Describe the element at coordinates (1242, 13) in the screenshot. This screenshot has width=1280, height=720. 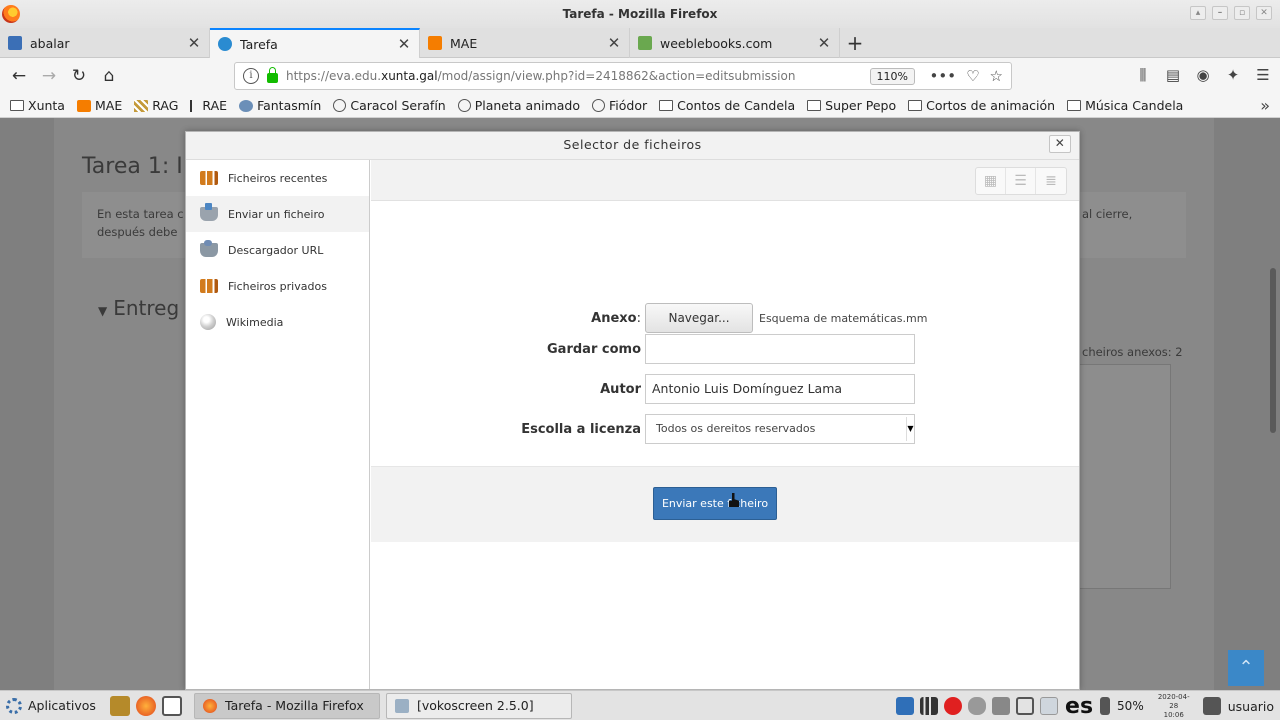
I see `maximize-button: ▫` at that location.